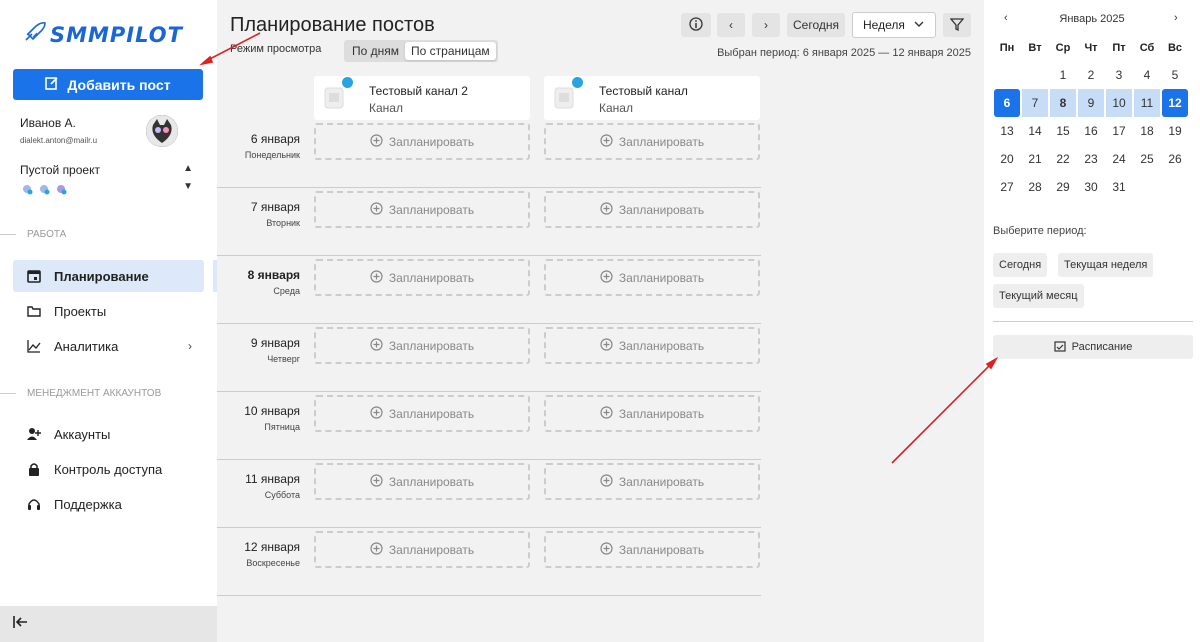 Image resolution: width=1200 pixels, height=642 pixels. I want to click on period-type-select: Неделя, so click(894, 25).